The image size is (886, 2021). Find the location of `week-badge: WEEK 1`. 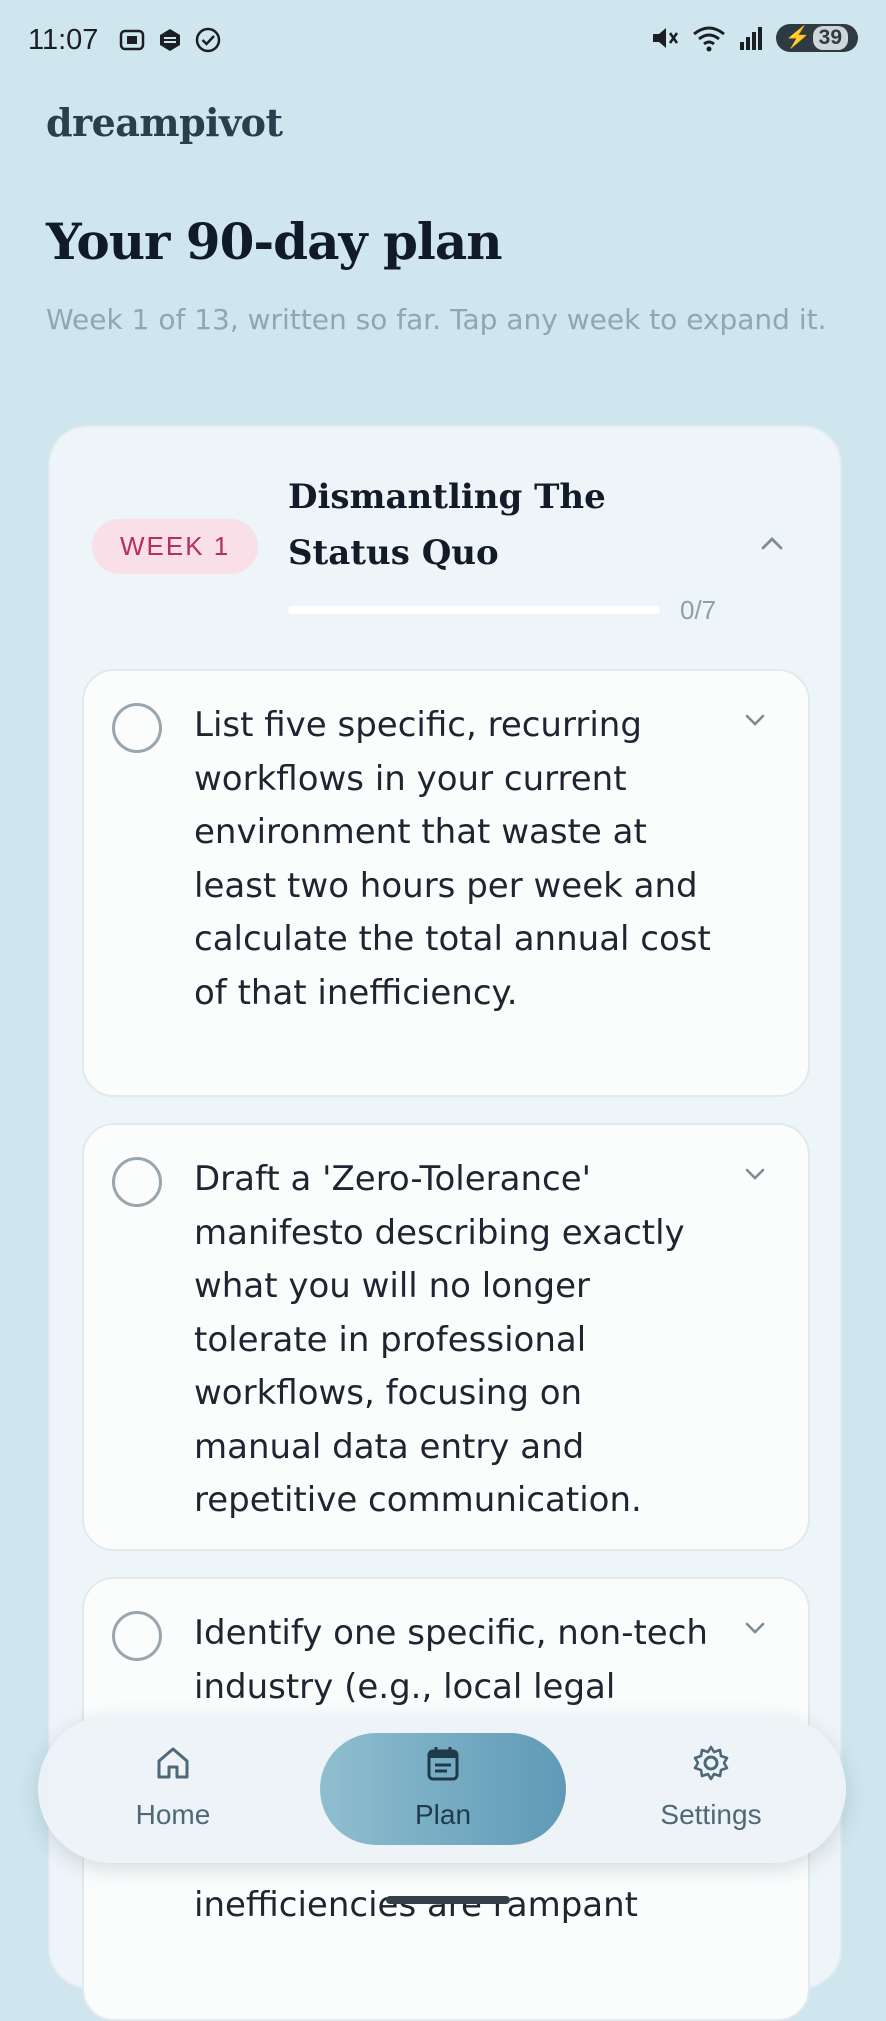

week-badge: WEEK 1 is located at coordinates (175, 546).